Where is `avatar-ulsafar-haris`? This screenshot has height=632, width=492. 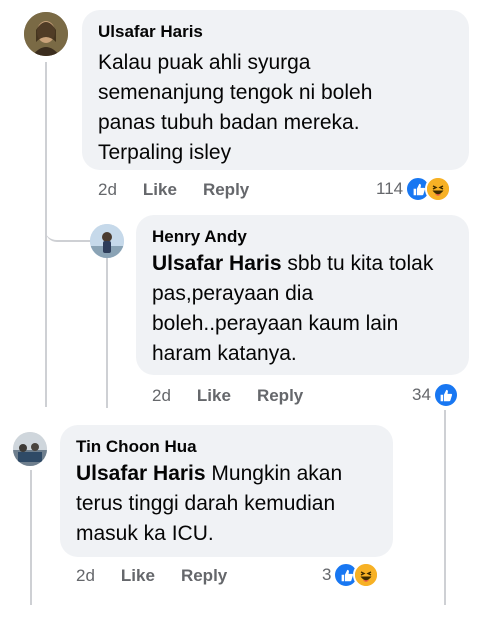
avatar-ulsafar-haris is located at coordinates (46, 34).